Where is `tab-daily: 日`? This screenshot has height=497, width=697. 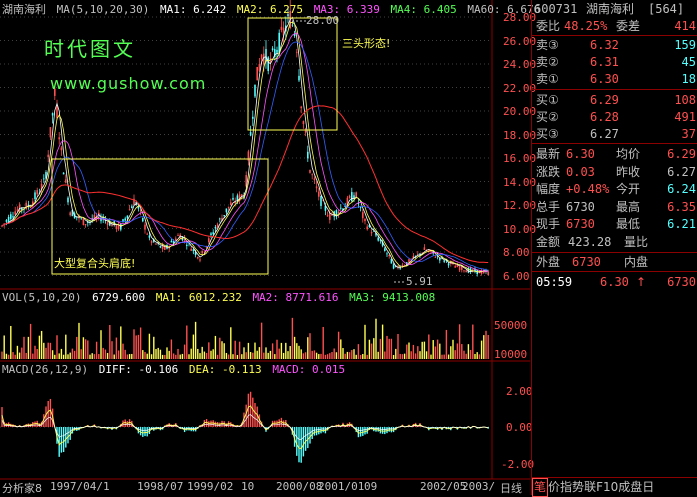 tab-daily: 日 is located at coordinates (648, 487).